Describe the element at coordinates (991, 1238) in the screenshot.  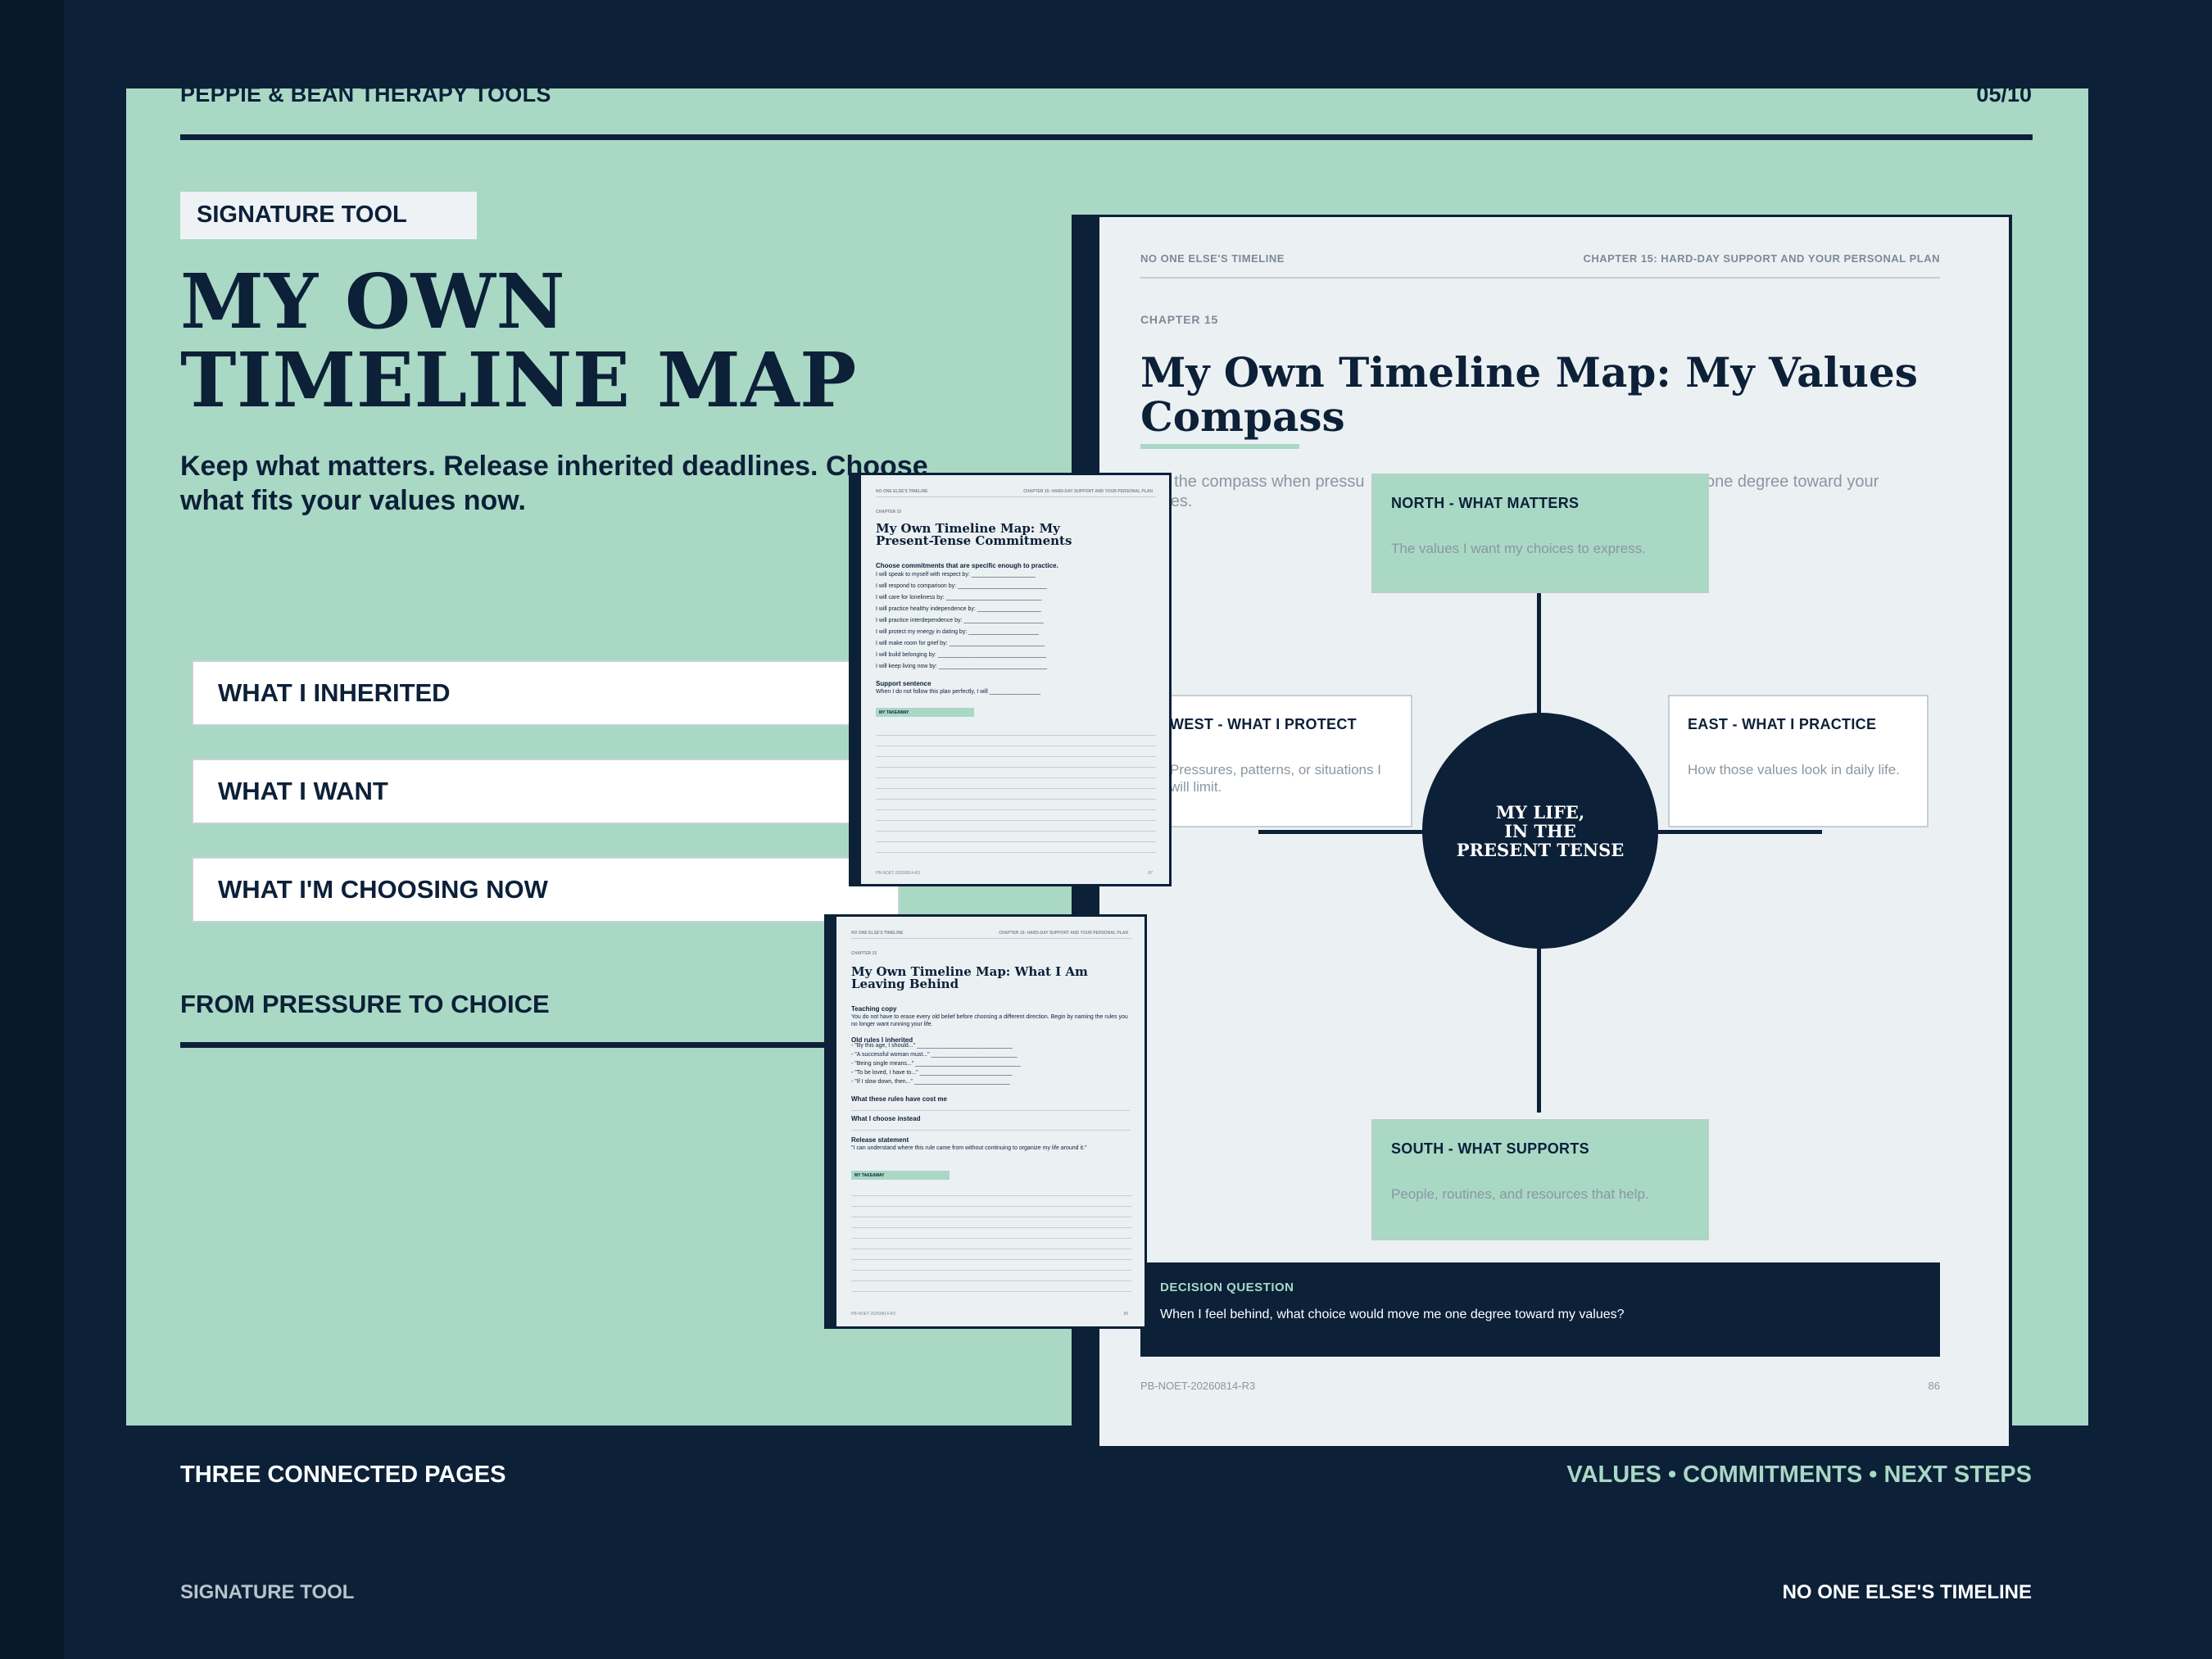
I see `thumb2-note-lines` at that location.